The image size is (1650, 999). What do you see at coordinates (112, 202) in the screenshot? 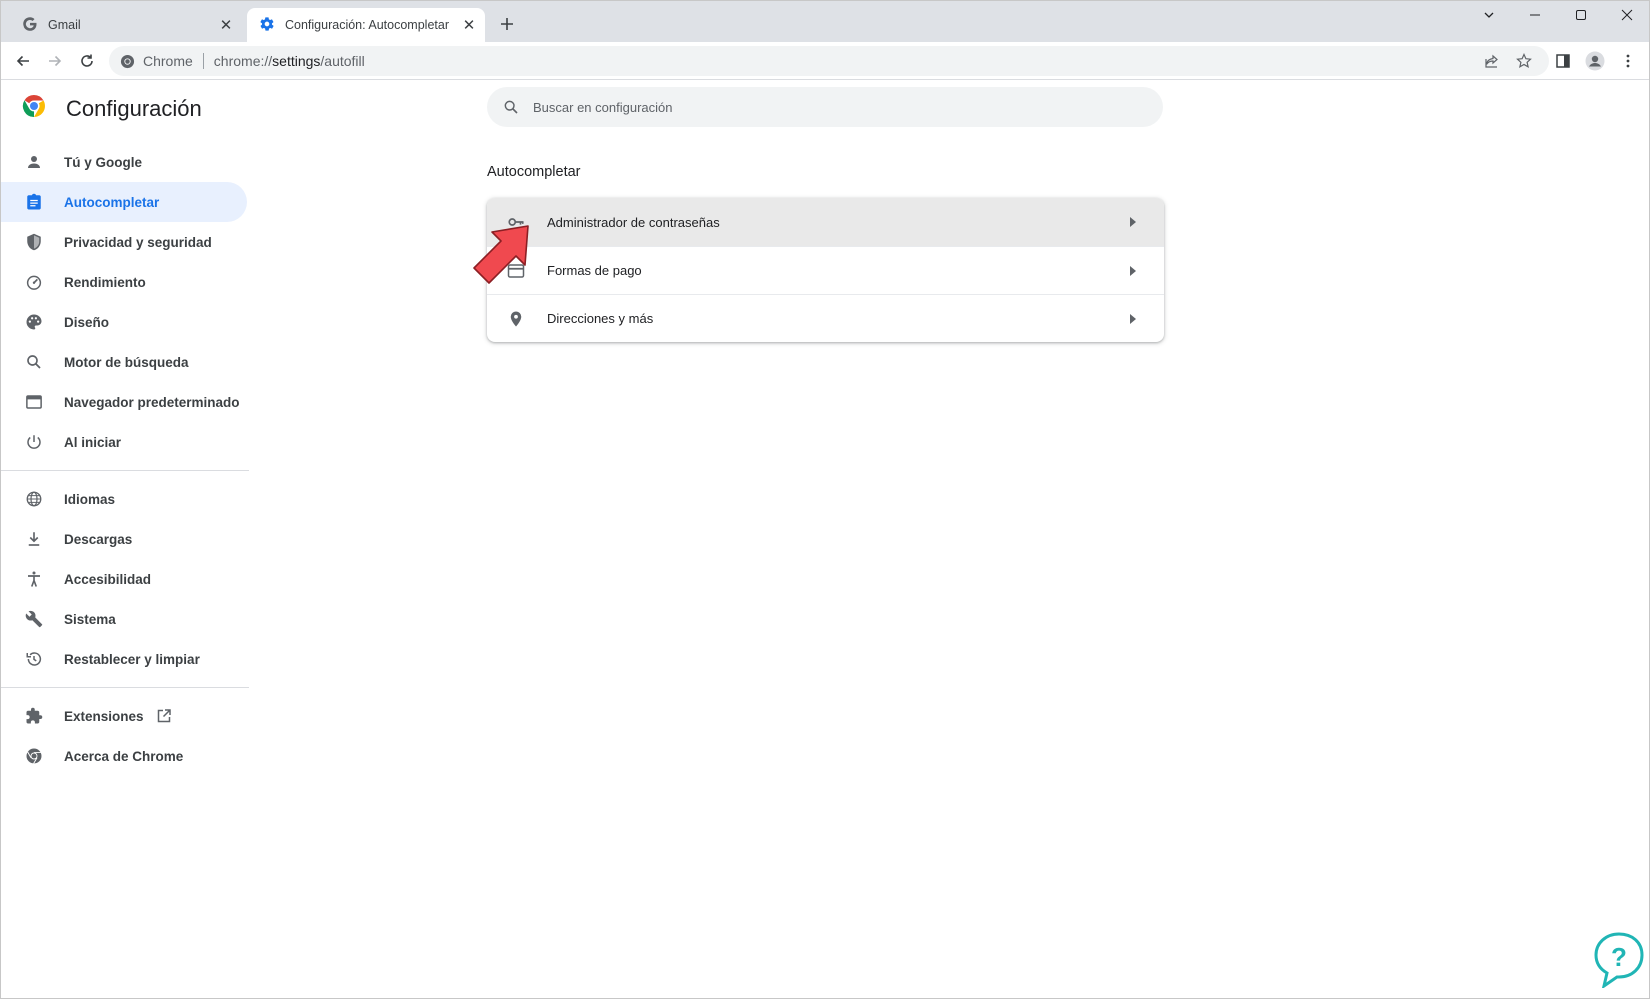
I see `sidebar-item-label: Autocompletar` at bounding box center [112, 202].